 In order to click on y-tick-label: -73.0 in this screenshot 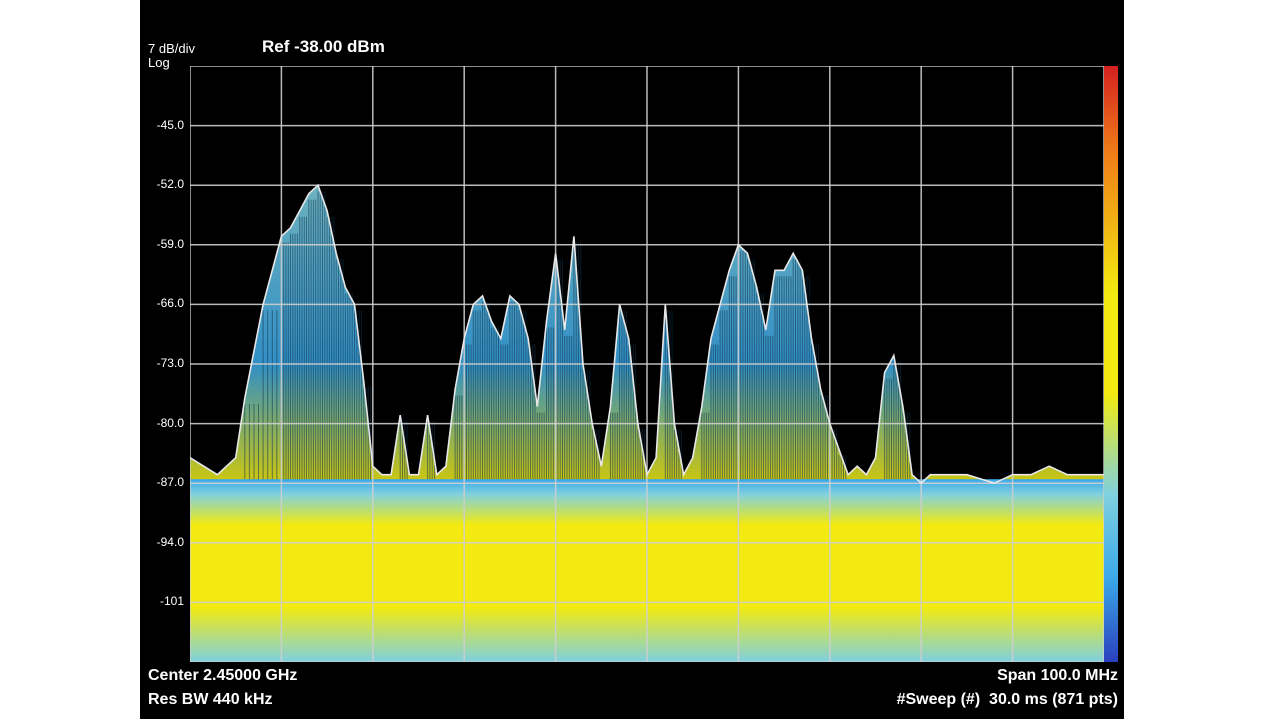, I will do `click(170, 363)`.